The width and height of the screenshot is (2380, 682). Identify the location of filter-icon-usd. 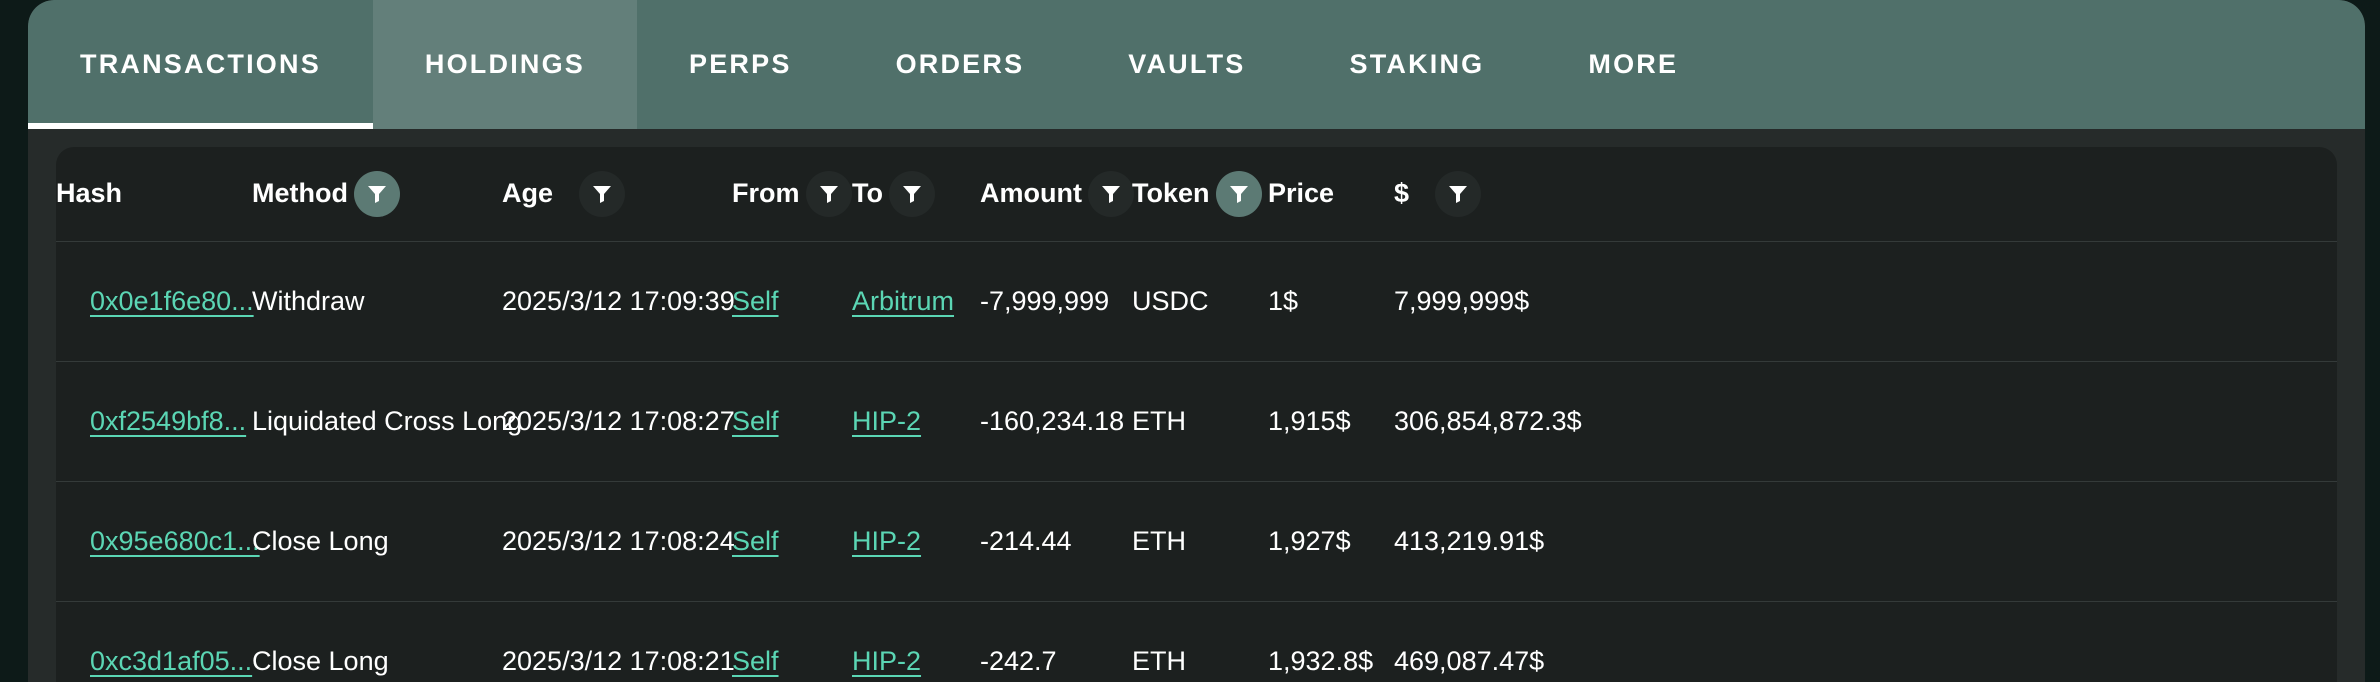
(1458, 193).